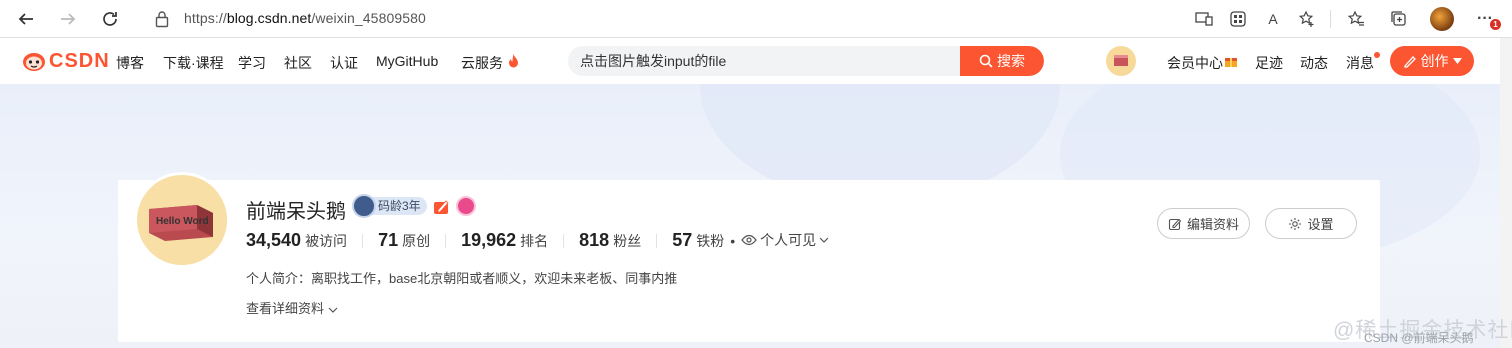  I want to click on favorites-icon, so click(1356, 19).